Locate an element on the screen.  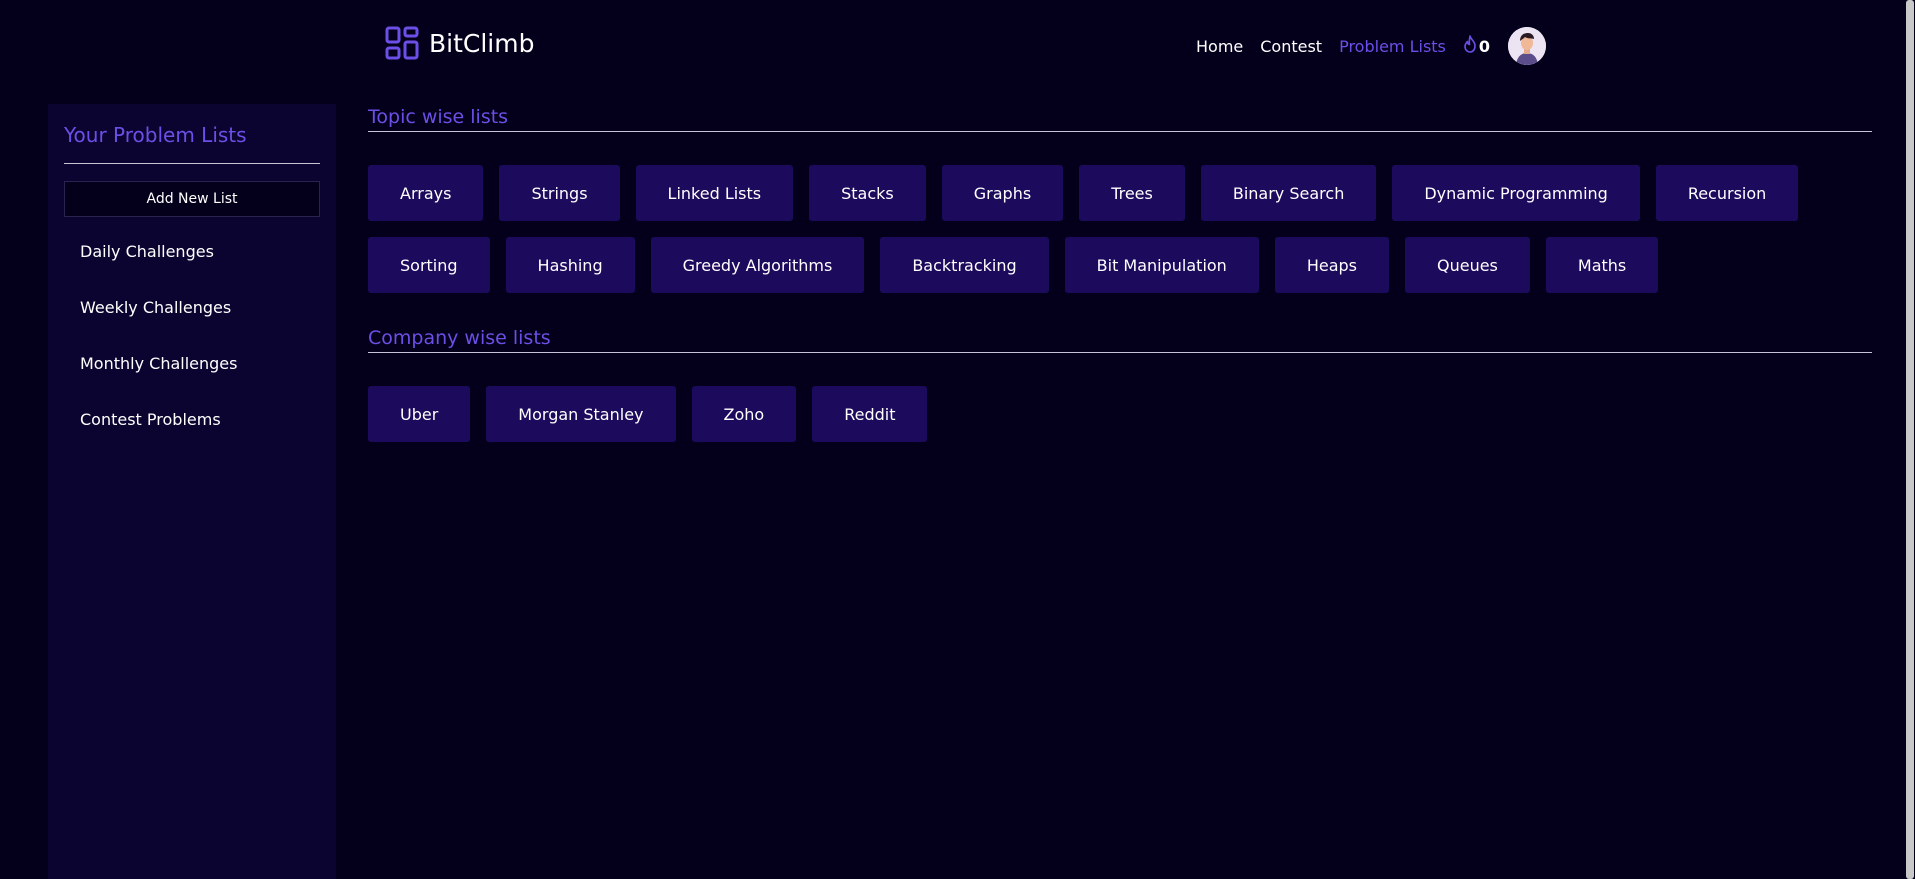
streak-counter: 0 is located at coordinates (1476, 46).